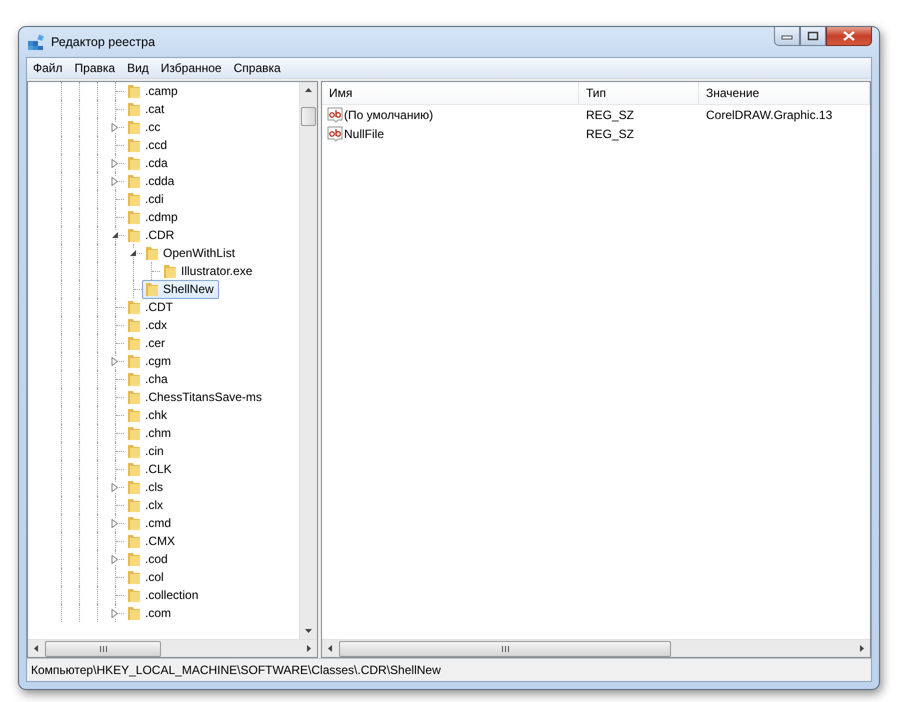 This screenshot has height=702, width=897. Describe the element at coordinates (150, 523) in the screenshot. I see `tree-item: .cmd` at that location.